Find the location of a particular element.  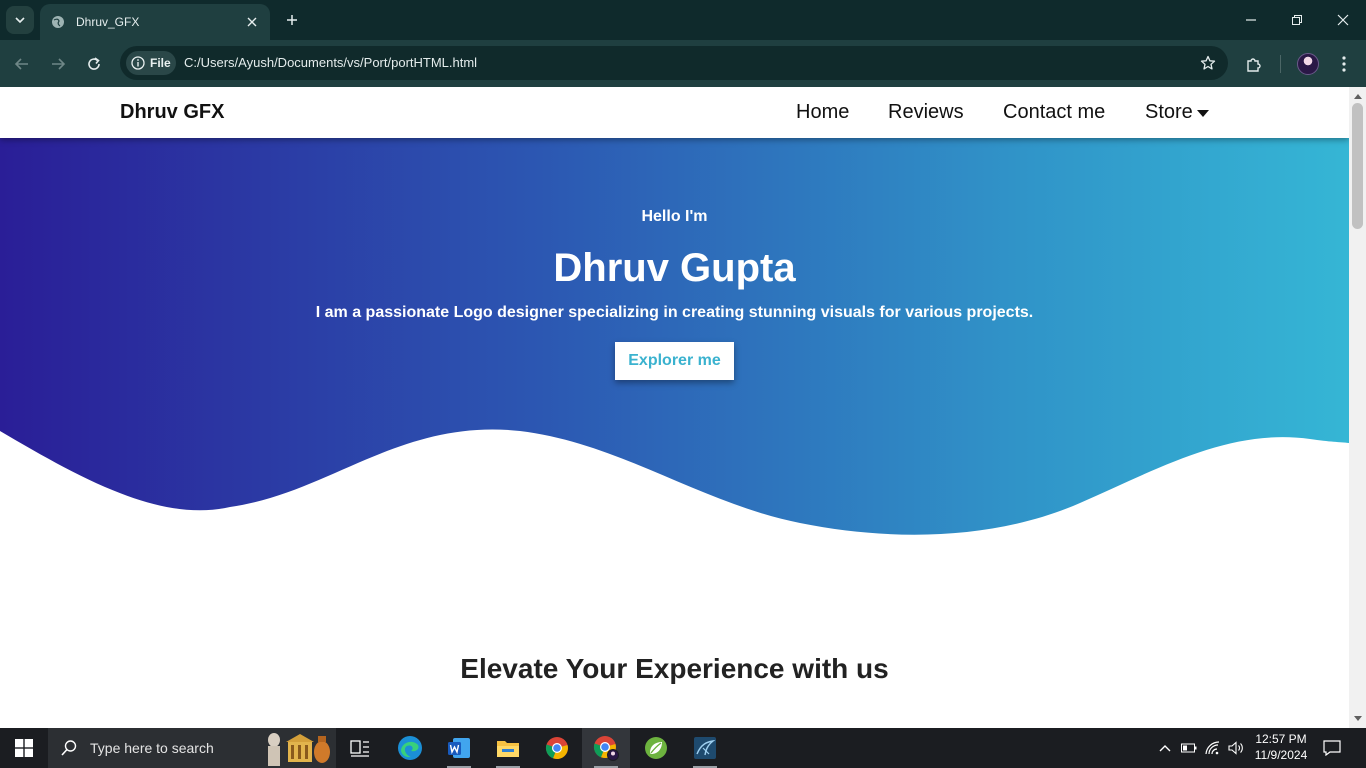

back-button is located at coordinates (22, 64).